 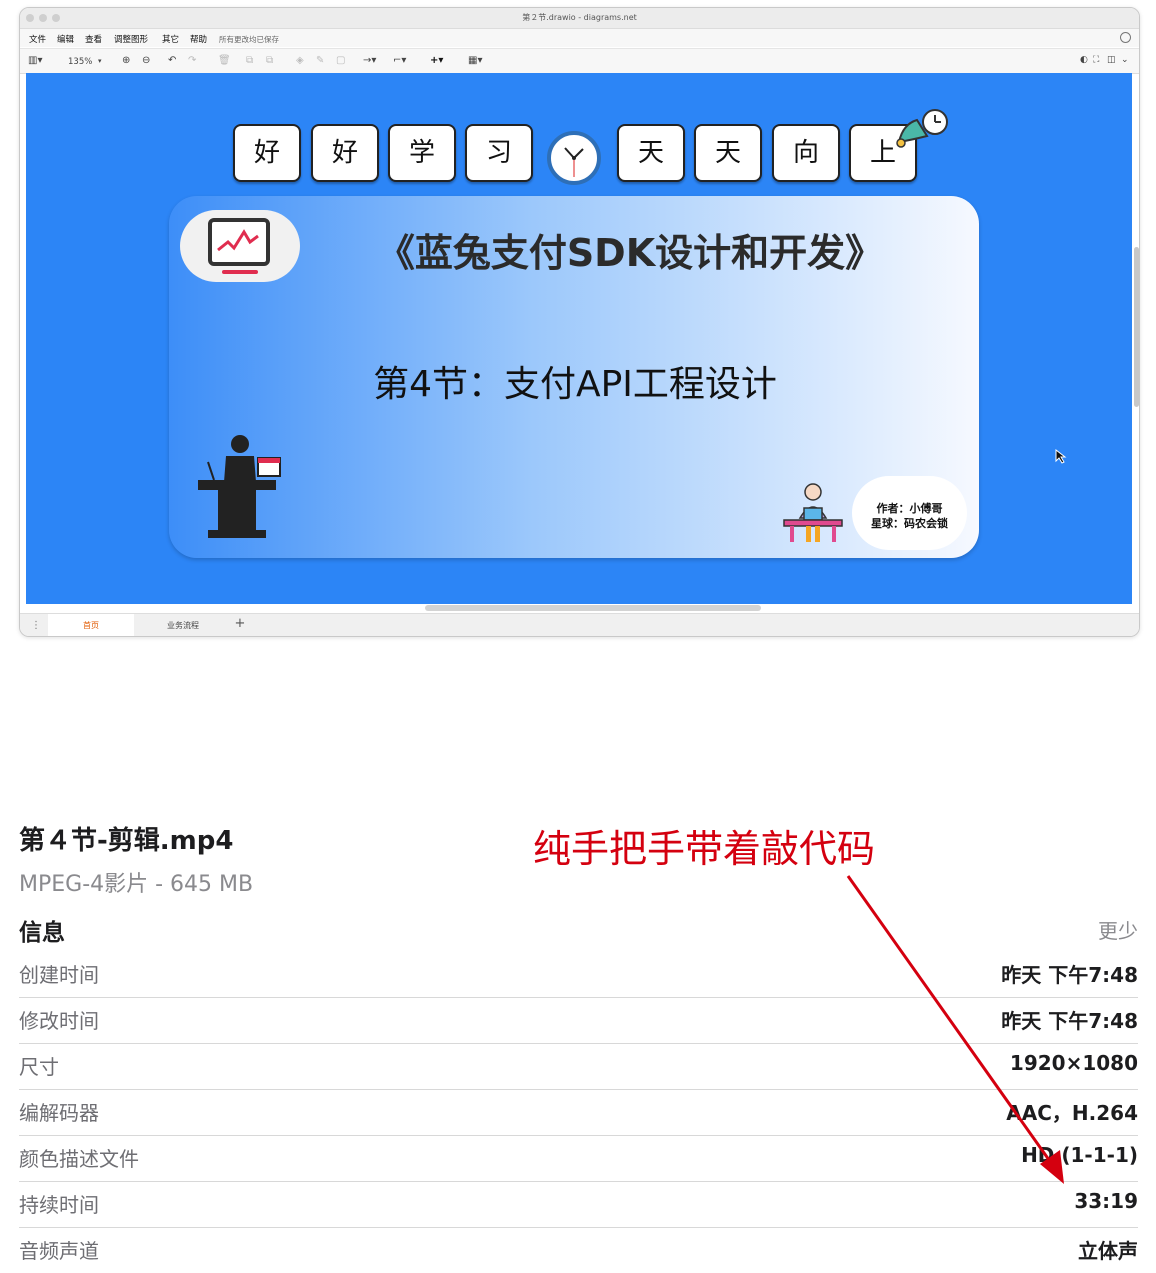 What do you see at coordinates (1073, 1063) in the screenshot?
I see `row-value: 1920×1080` at bounding box center [1073, 1063].